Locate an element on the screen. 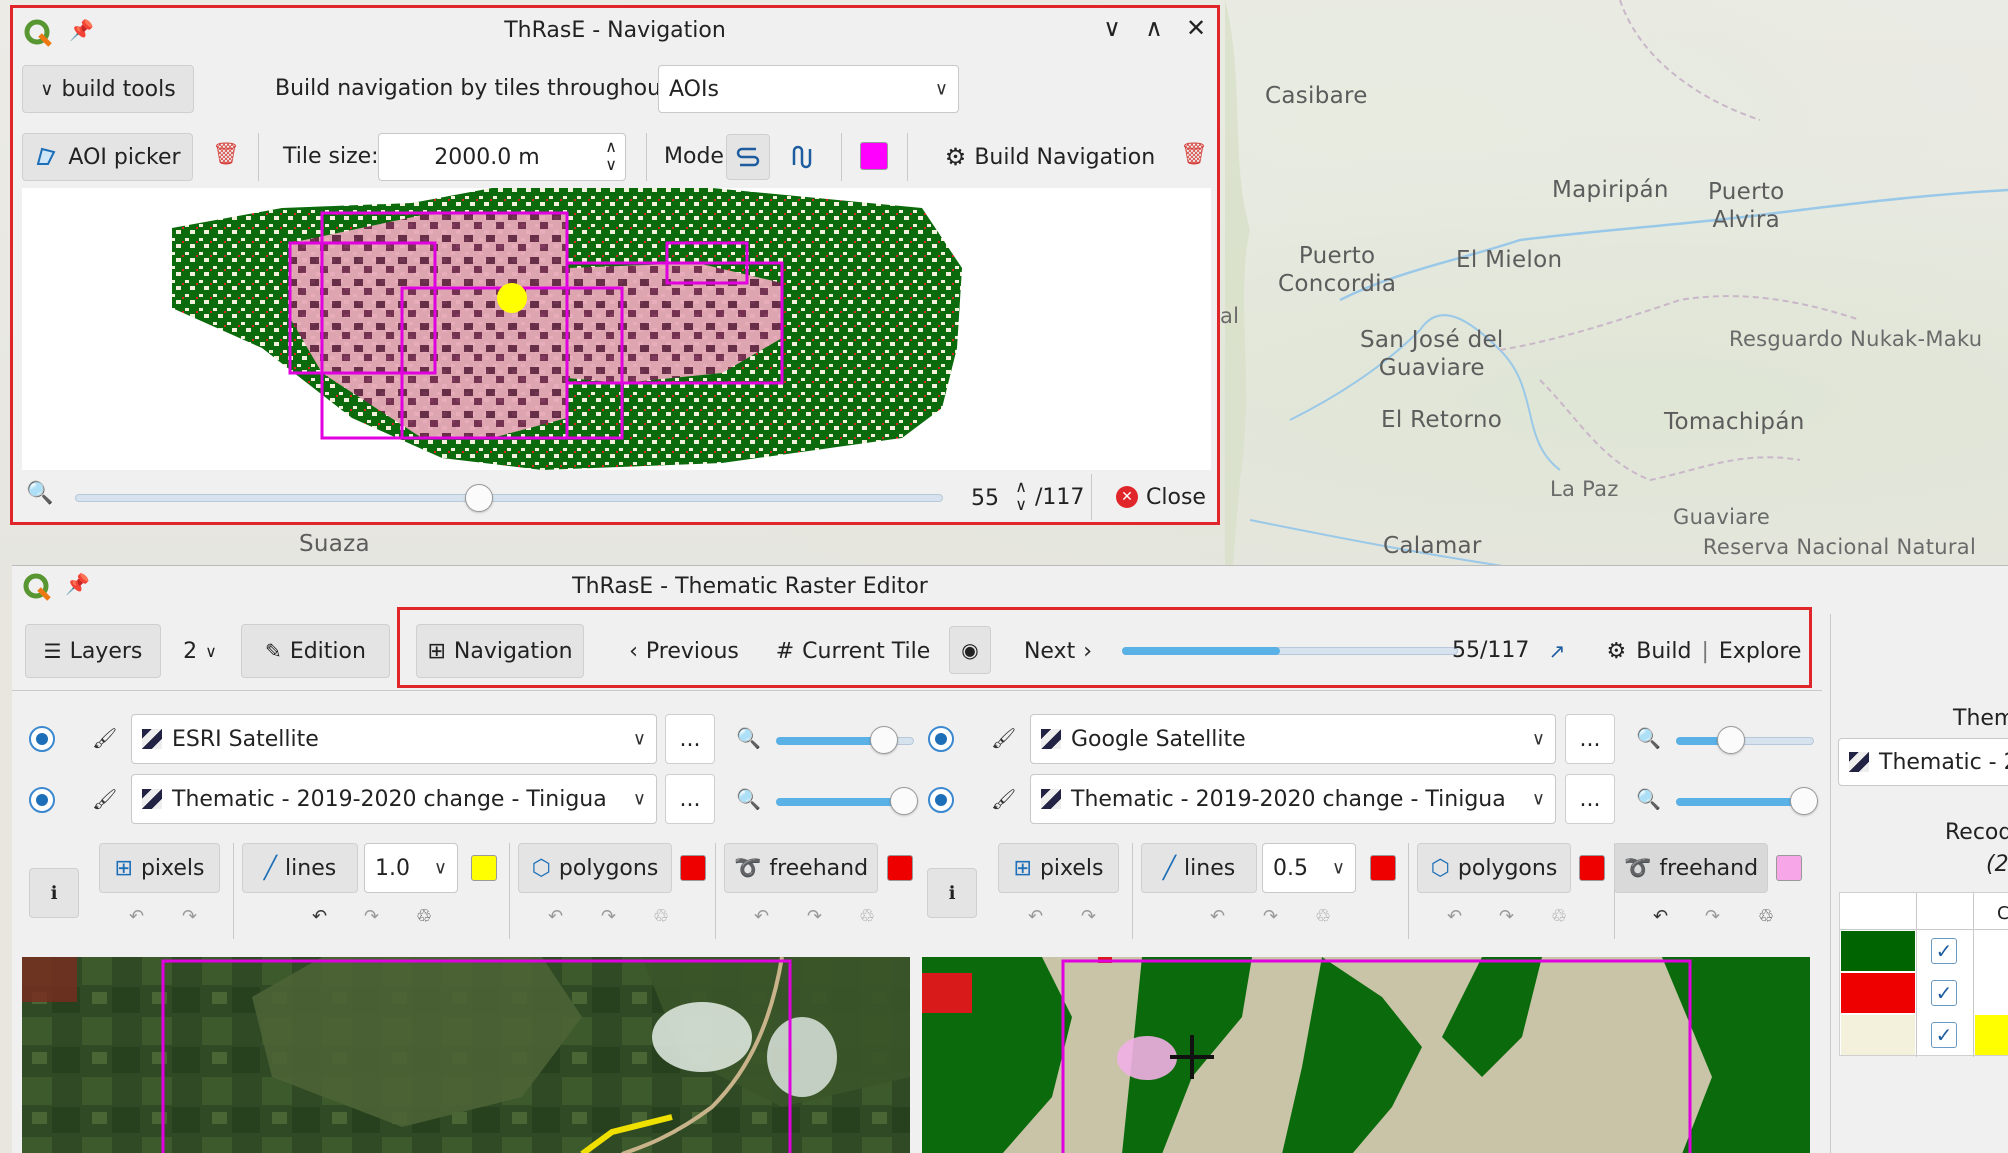 The width and height of the screenshot is (2008, 1153). view1-freehand-button: ➰ freehand is located at coordinates (801, 868).